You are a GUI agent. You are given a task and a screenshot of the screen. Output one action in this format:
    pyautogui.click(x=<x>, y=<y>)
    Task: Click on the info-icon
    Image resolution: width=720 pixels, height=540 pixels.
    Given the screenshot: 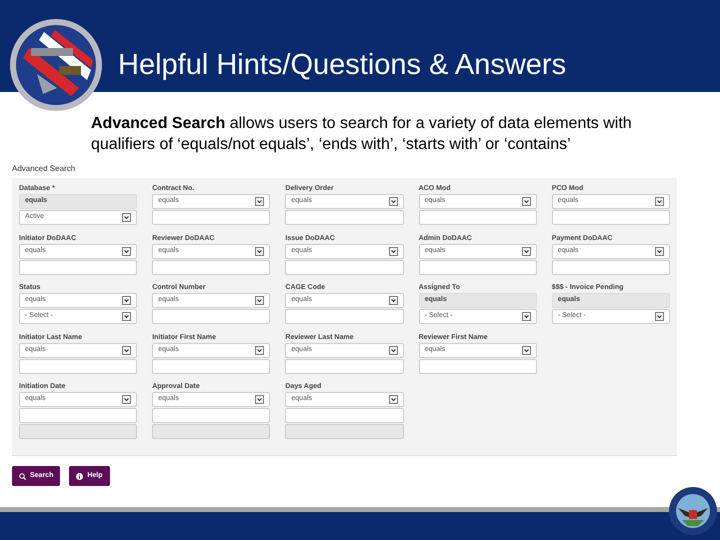 What is the action you would take?
    pyautogui.click(x=80, y=476)
    